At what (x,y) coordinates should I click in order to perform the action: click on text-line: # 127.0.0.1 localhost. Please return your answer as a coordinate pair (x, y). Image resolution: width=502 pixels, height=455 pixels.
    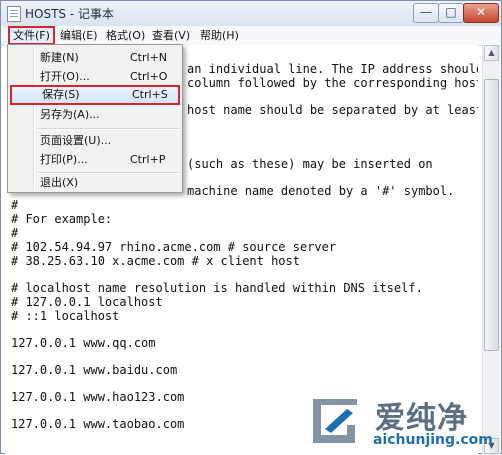
    Looking at the image, I should click on (87, 302).